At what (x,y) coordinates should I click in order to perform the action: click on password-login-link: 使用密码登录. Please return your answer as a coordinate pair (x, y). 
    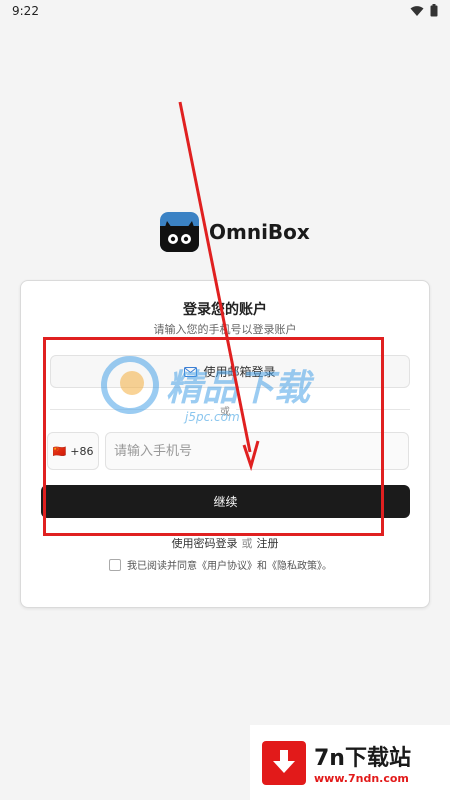
    Looking at the image, I should click on (205, 543).